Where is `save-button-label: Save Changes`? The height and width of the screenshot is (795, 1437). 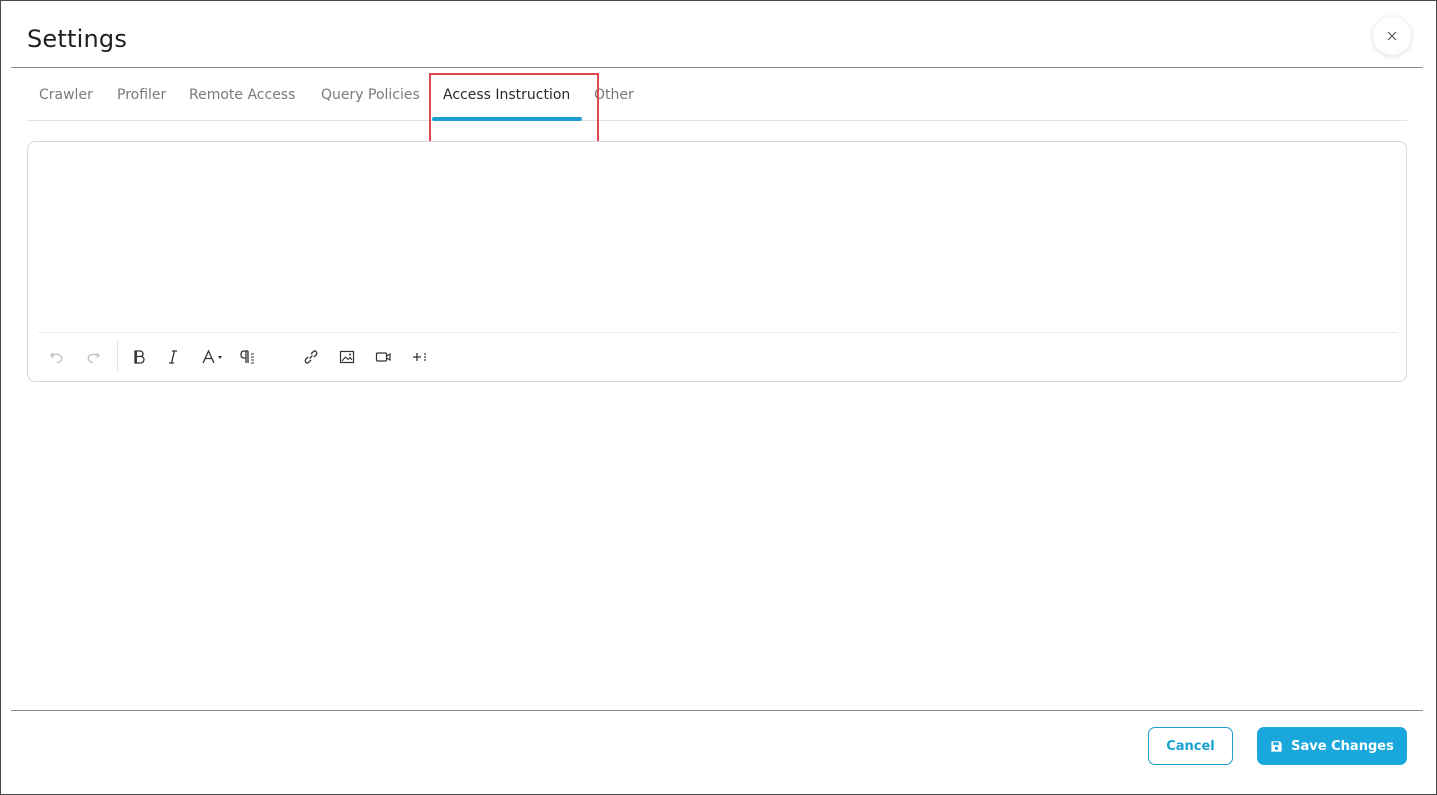
save-button-label: Save Changes is located at coordinates (1342, 746).